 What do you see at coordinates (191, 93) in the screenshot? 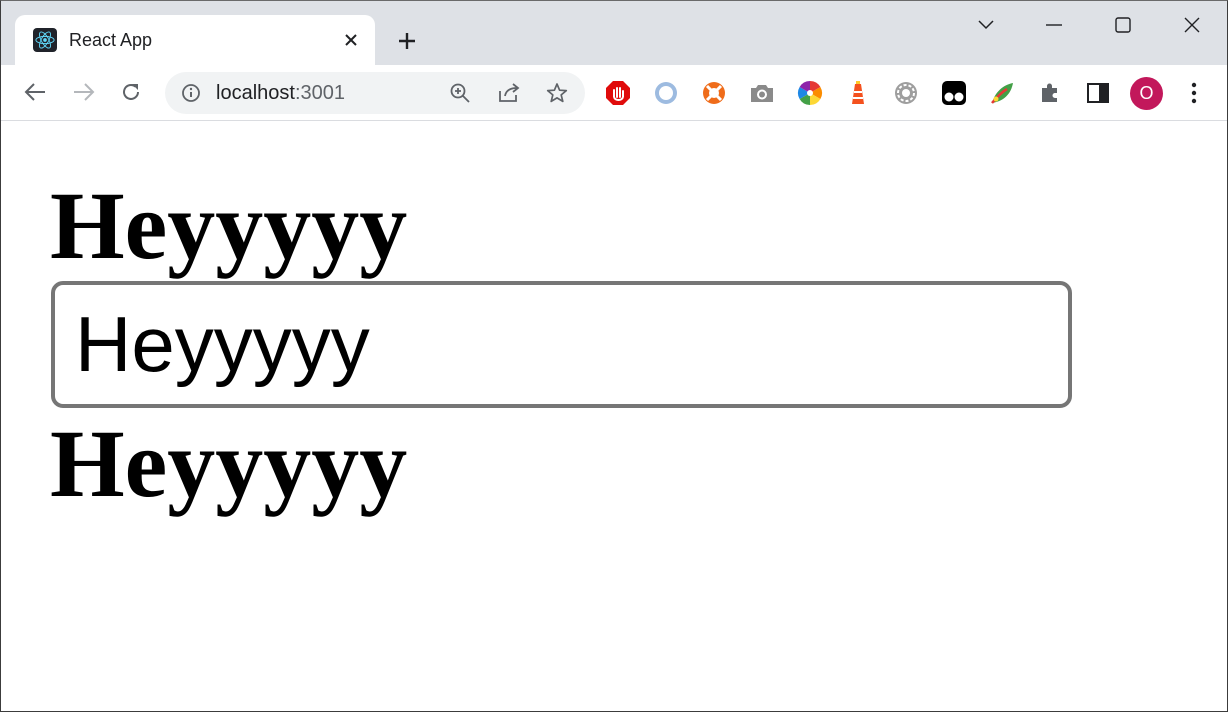
I see `site-info-icon` at bounding box center [191, 93].